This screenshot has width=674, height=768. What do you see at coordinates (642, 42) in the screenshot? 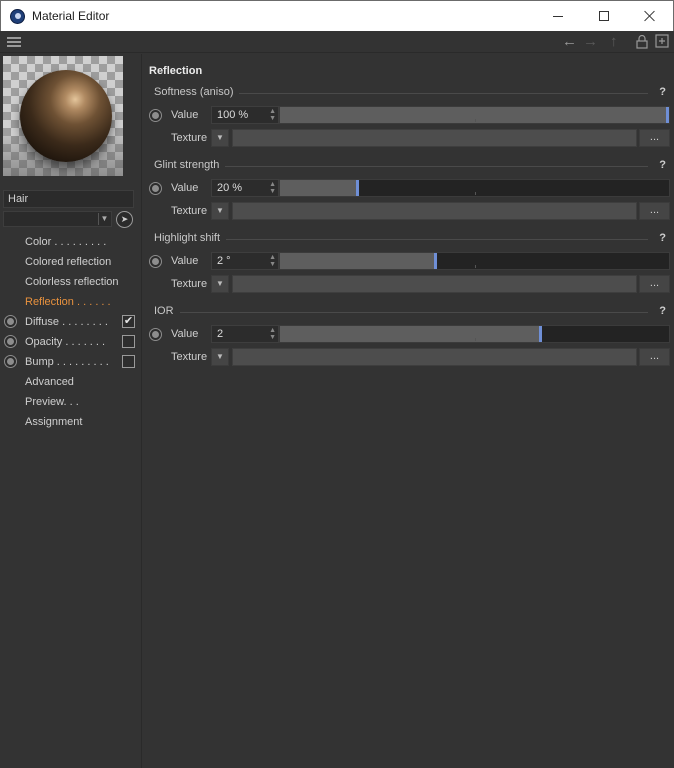
I see `lock-icon` at bounding box center [642, 42].